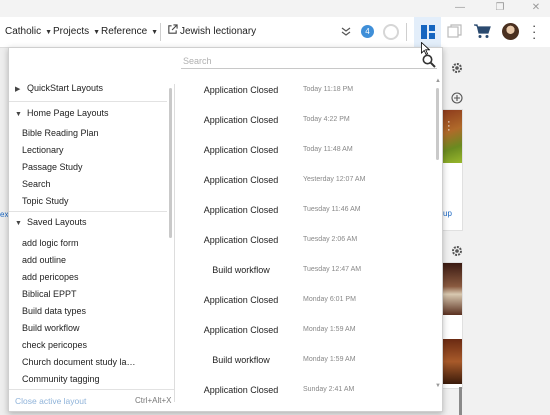 This screenshot has height=415, width=550. What do you see at coordinates (457, 98) in the screenshot?
I see `add-circle-icon` at bounding box center [457, 98].